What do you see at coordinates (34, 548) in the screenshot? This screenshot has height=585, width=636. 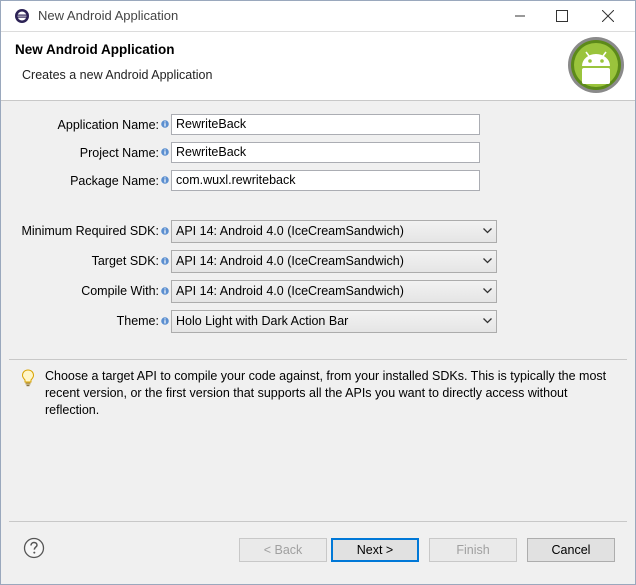 I see `help-icon` at bounding box center [34, 548].